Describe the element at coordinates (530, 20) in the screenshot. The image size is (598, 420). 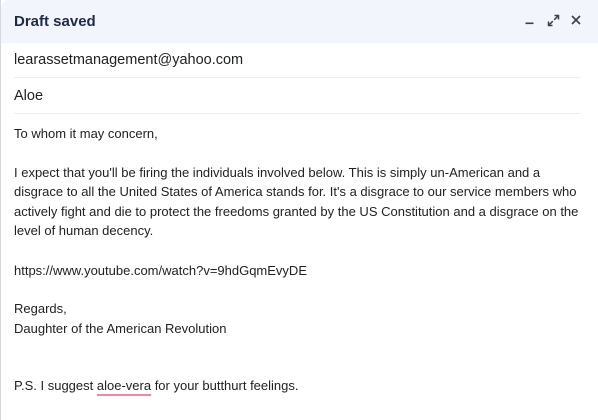
I see `minimize-button` at that location.